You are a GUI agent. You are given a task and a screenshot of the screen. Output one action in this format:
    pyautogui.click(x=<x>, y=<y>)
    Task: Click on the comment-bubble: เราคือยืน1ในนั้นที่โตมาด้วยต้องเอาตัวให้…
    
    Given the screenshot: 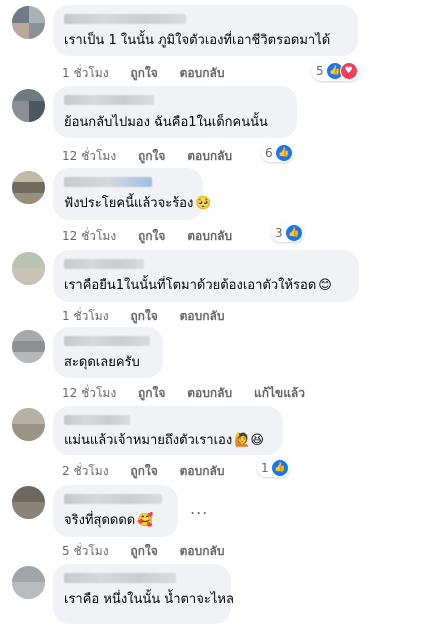 What is the action you would take?
    pyautogui.click(x=206, y=276)
    